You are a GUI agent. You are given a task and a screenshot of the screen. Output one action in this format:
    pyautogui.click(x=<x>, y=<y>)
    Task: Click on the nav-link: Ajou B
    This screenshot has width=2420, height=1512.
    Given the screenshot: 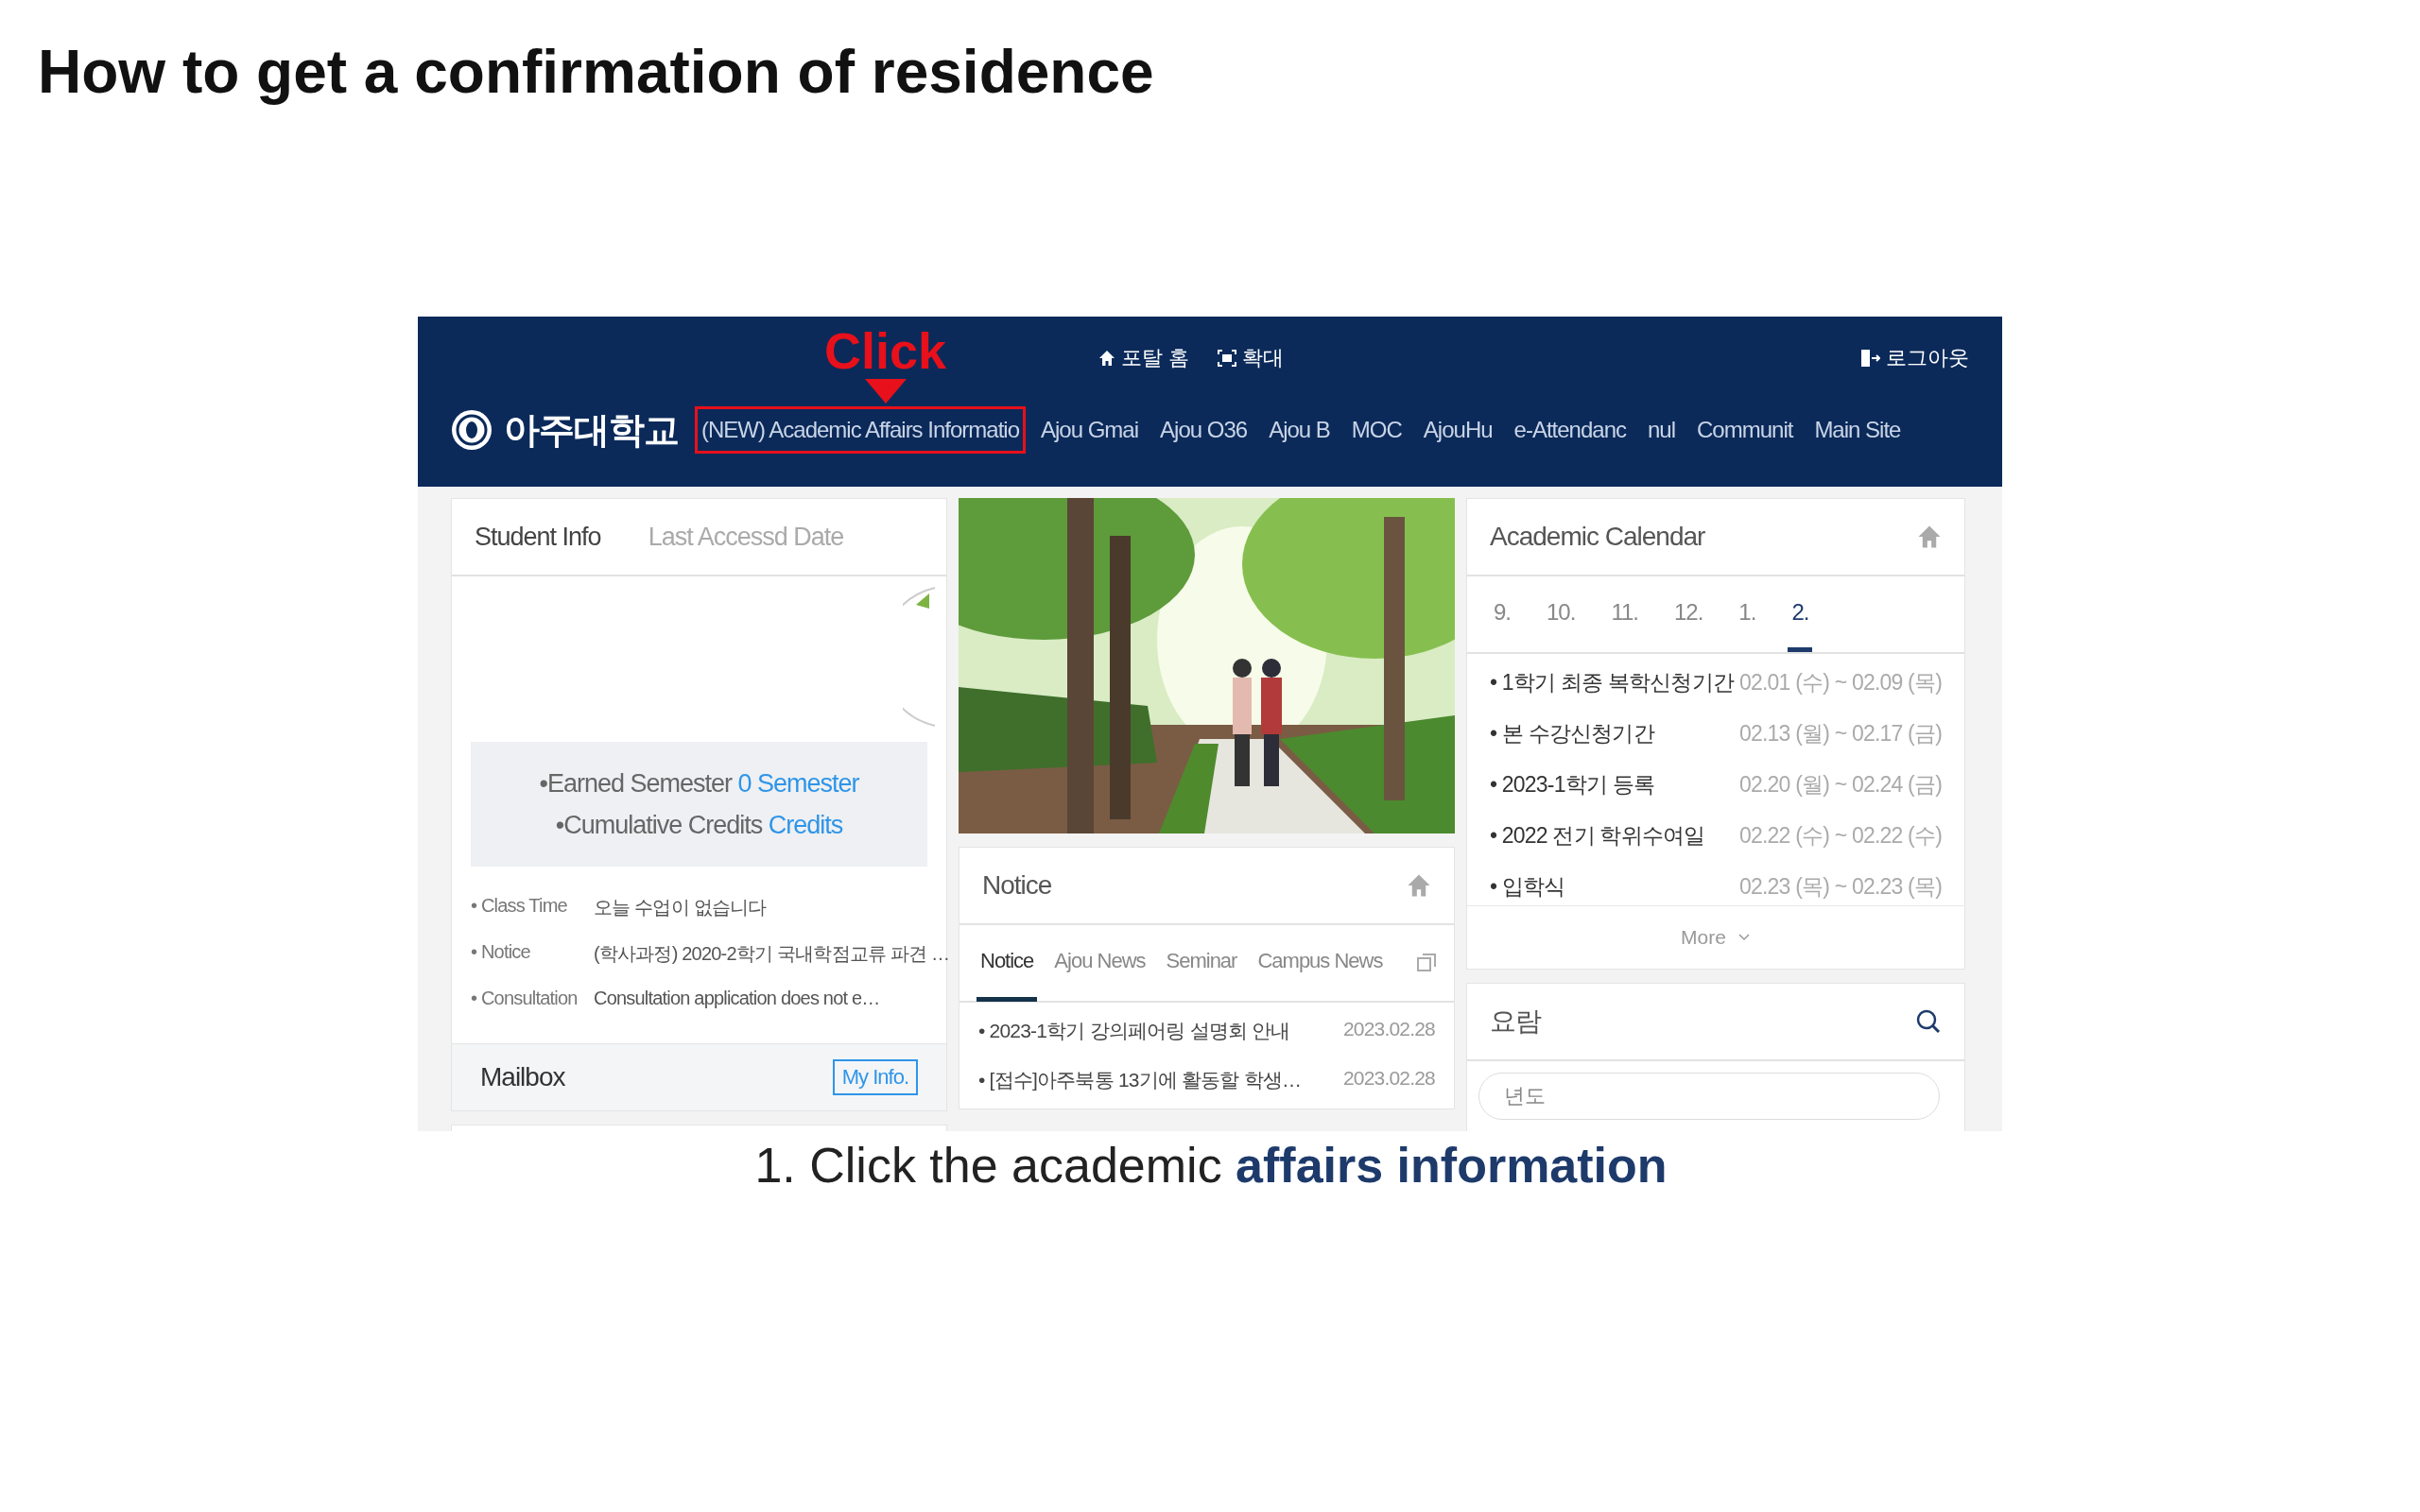 What is the action you would take?
    pyautogui.click(x=1299, y=430)
    